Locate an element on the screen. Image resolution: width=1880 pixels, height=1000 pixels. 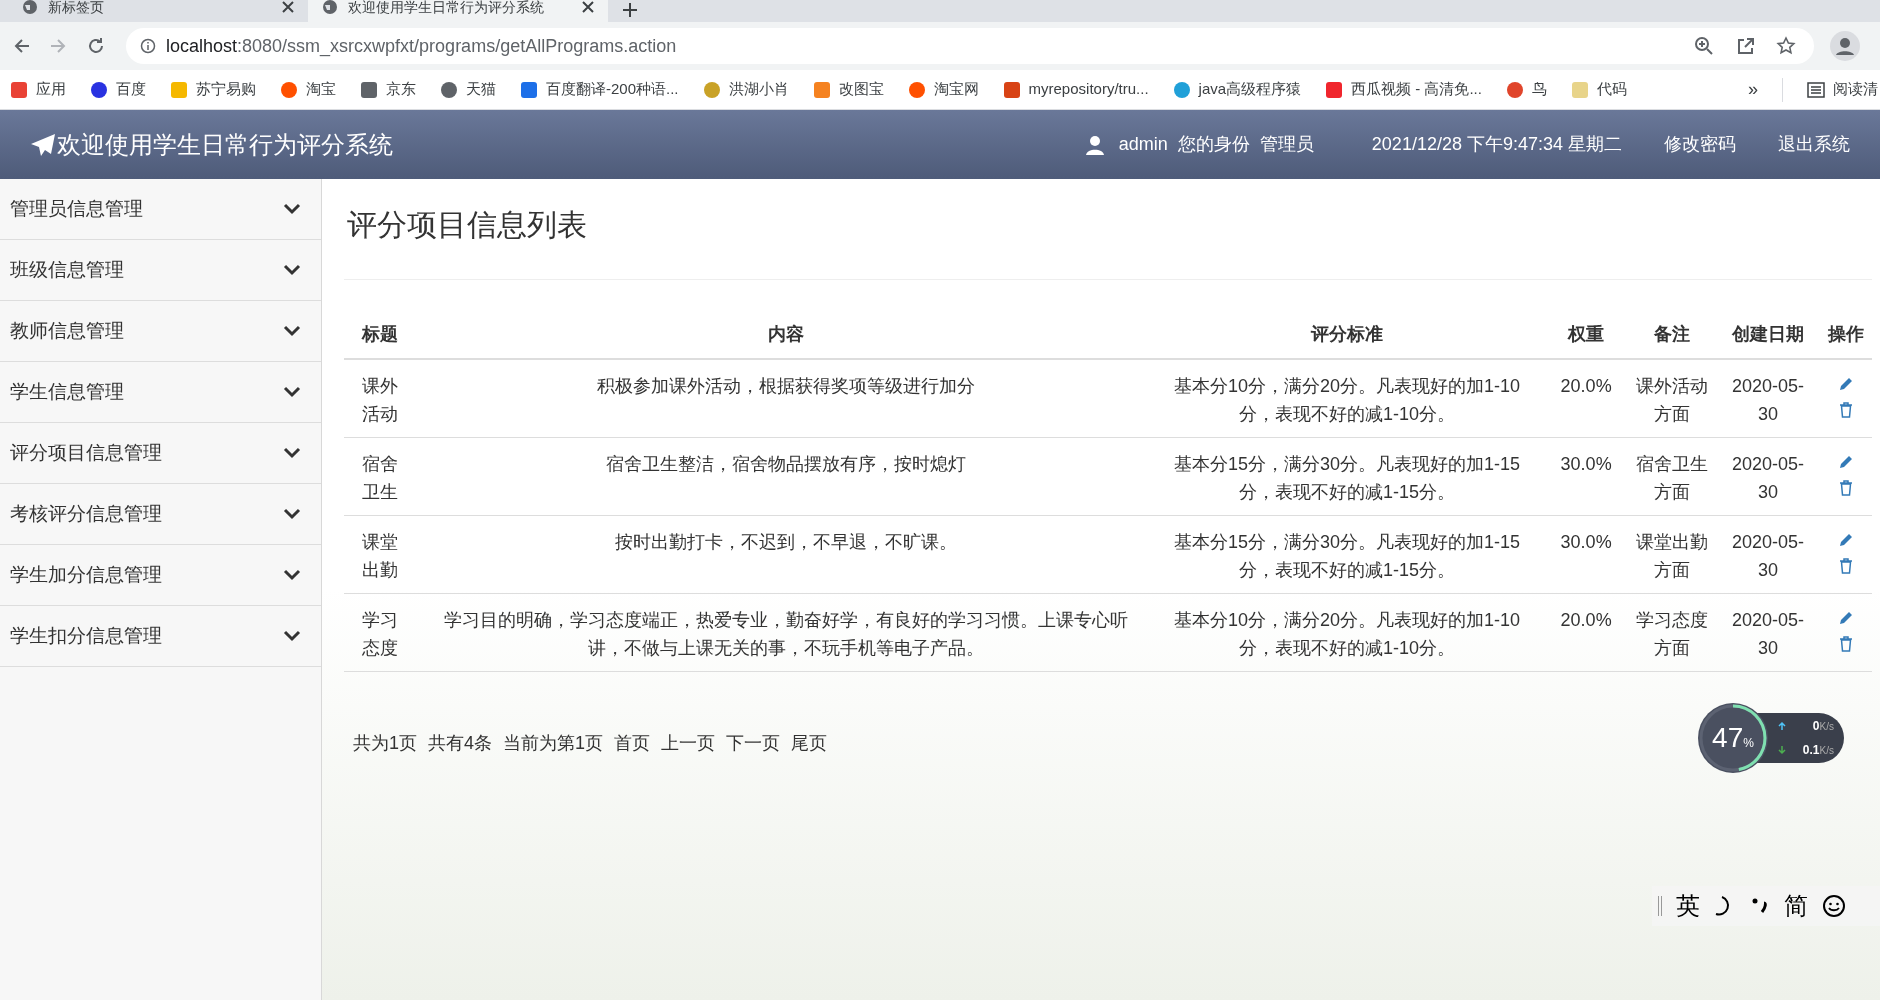
usage-ring is located at coordinates (1733, 738).